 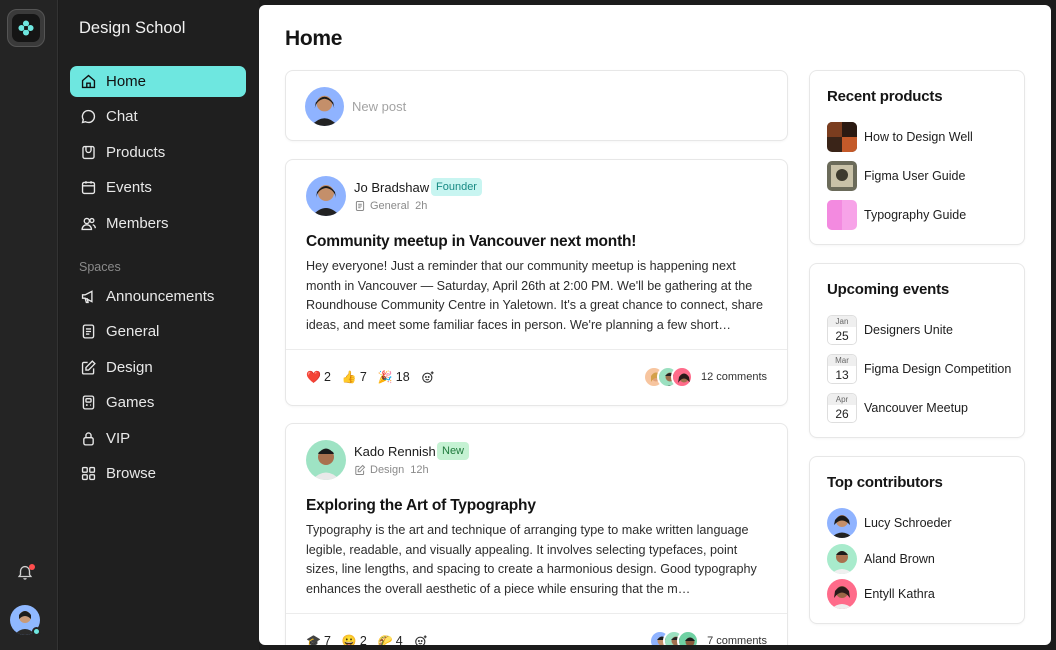 I want to click on event-date-badge: Apr 26, so click(x=842, y=408).